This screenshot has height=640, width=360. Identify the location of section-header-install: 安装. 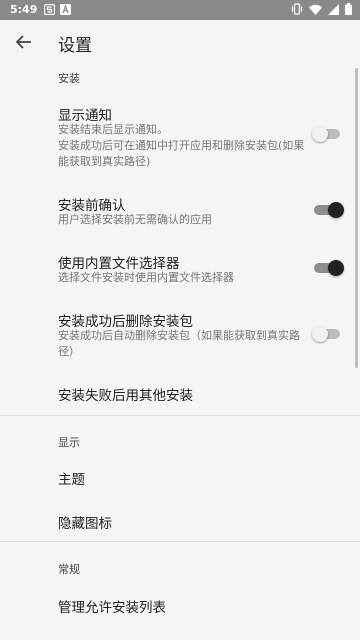
(69, 78).